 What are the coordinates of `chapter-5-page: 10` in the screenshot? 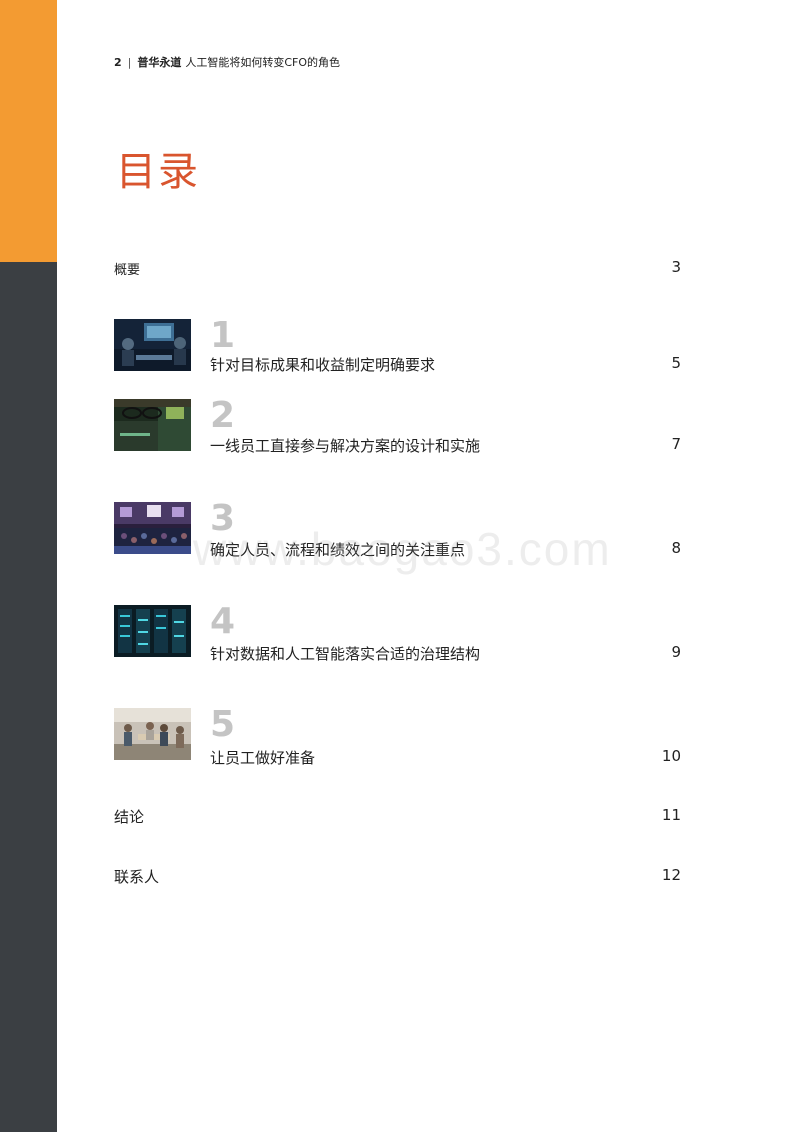 It's located at (671, 756).